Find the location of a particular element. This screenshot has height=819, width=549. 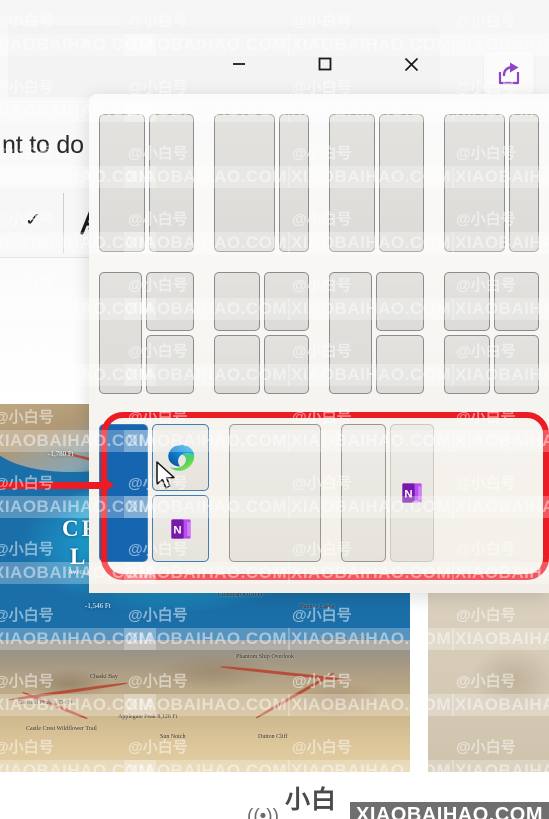

snap-pane-left-tall-active is located at coordinates (137, 493).